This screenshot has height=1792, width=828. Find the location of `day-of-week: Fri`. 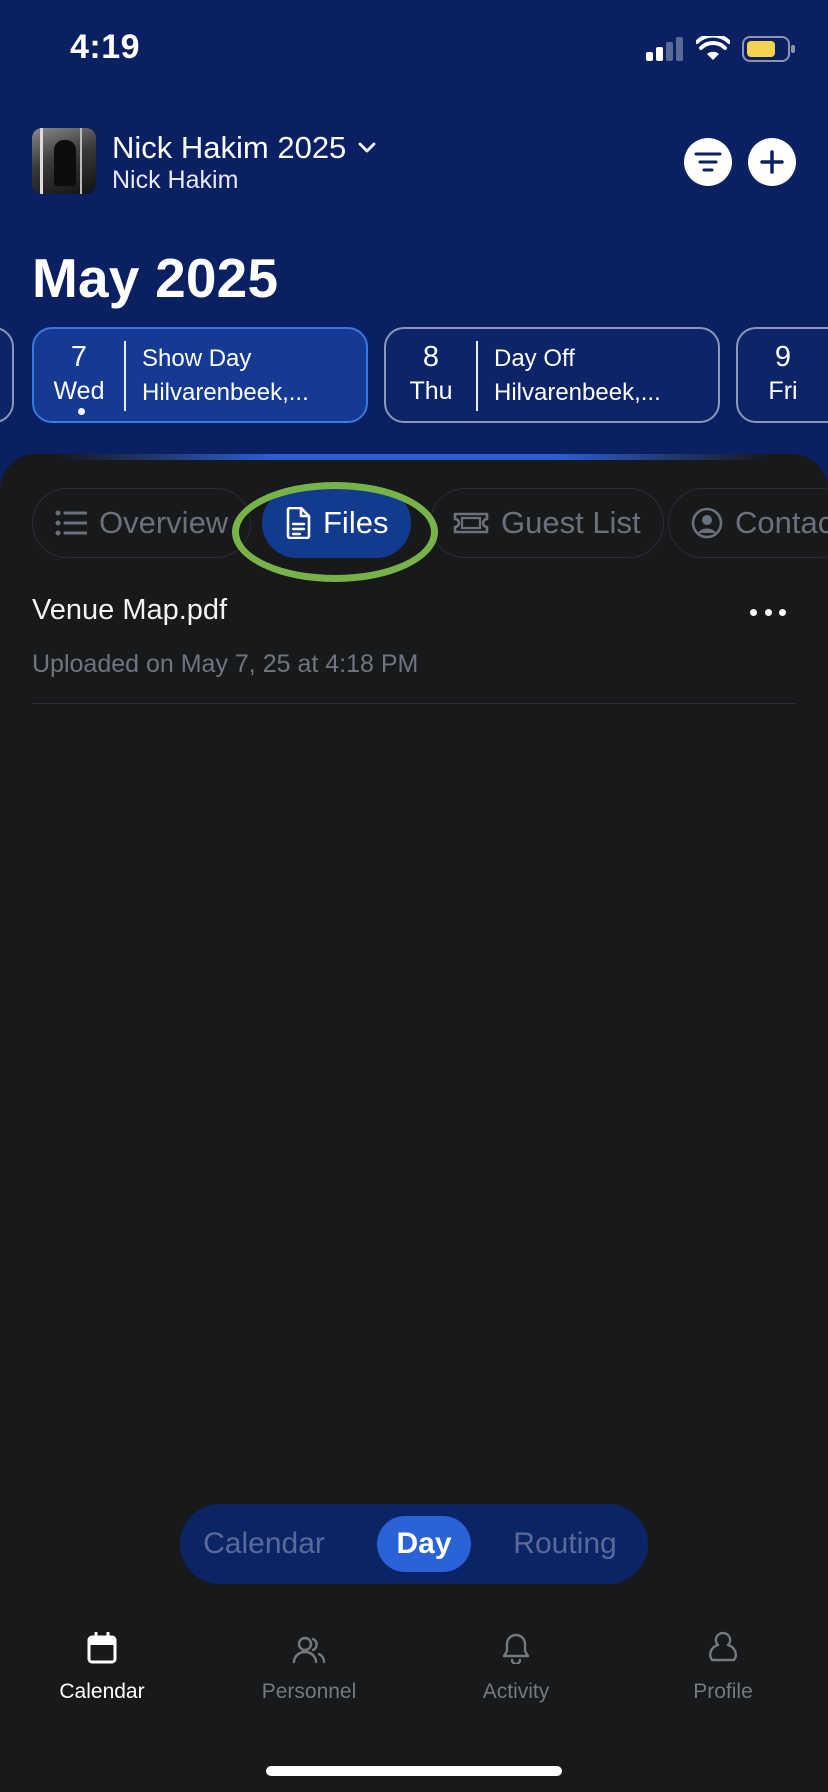

day-of-week: Fri is located at coordinates (783, 391).